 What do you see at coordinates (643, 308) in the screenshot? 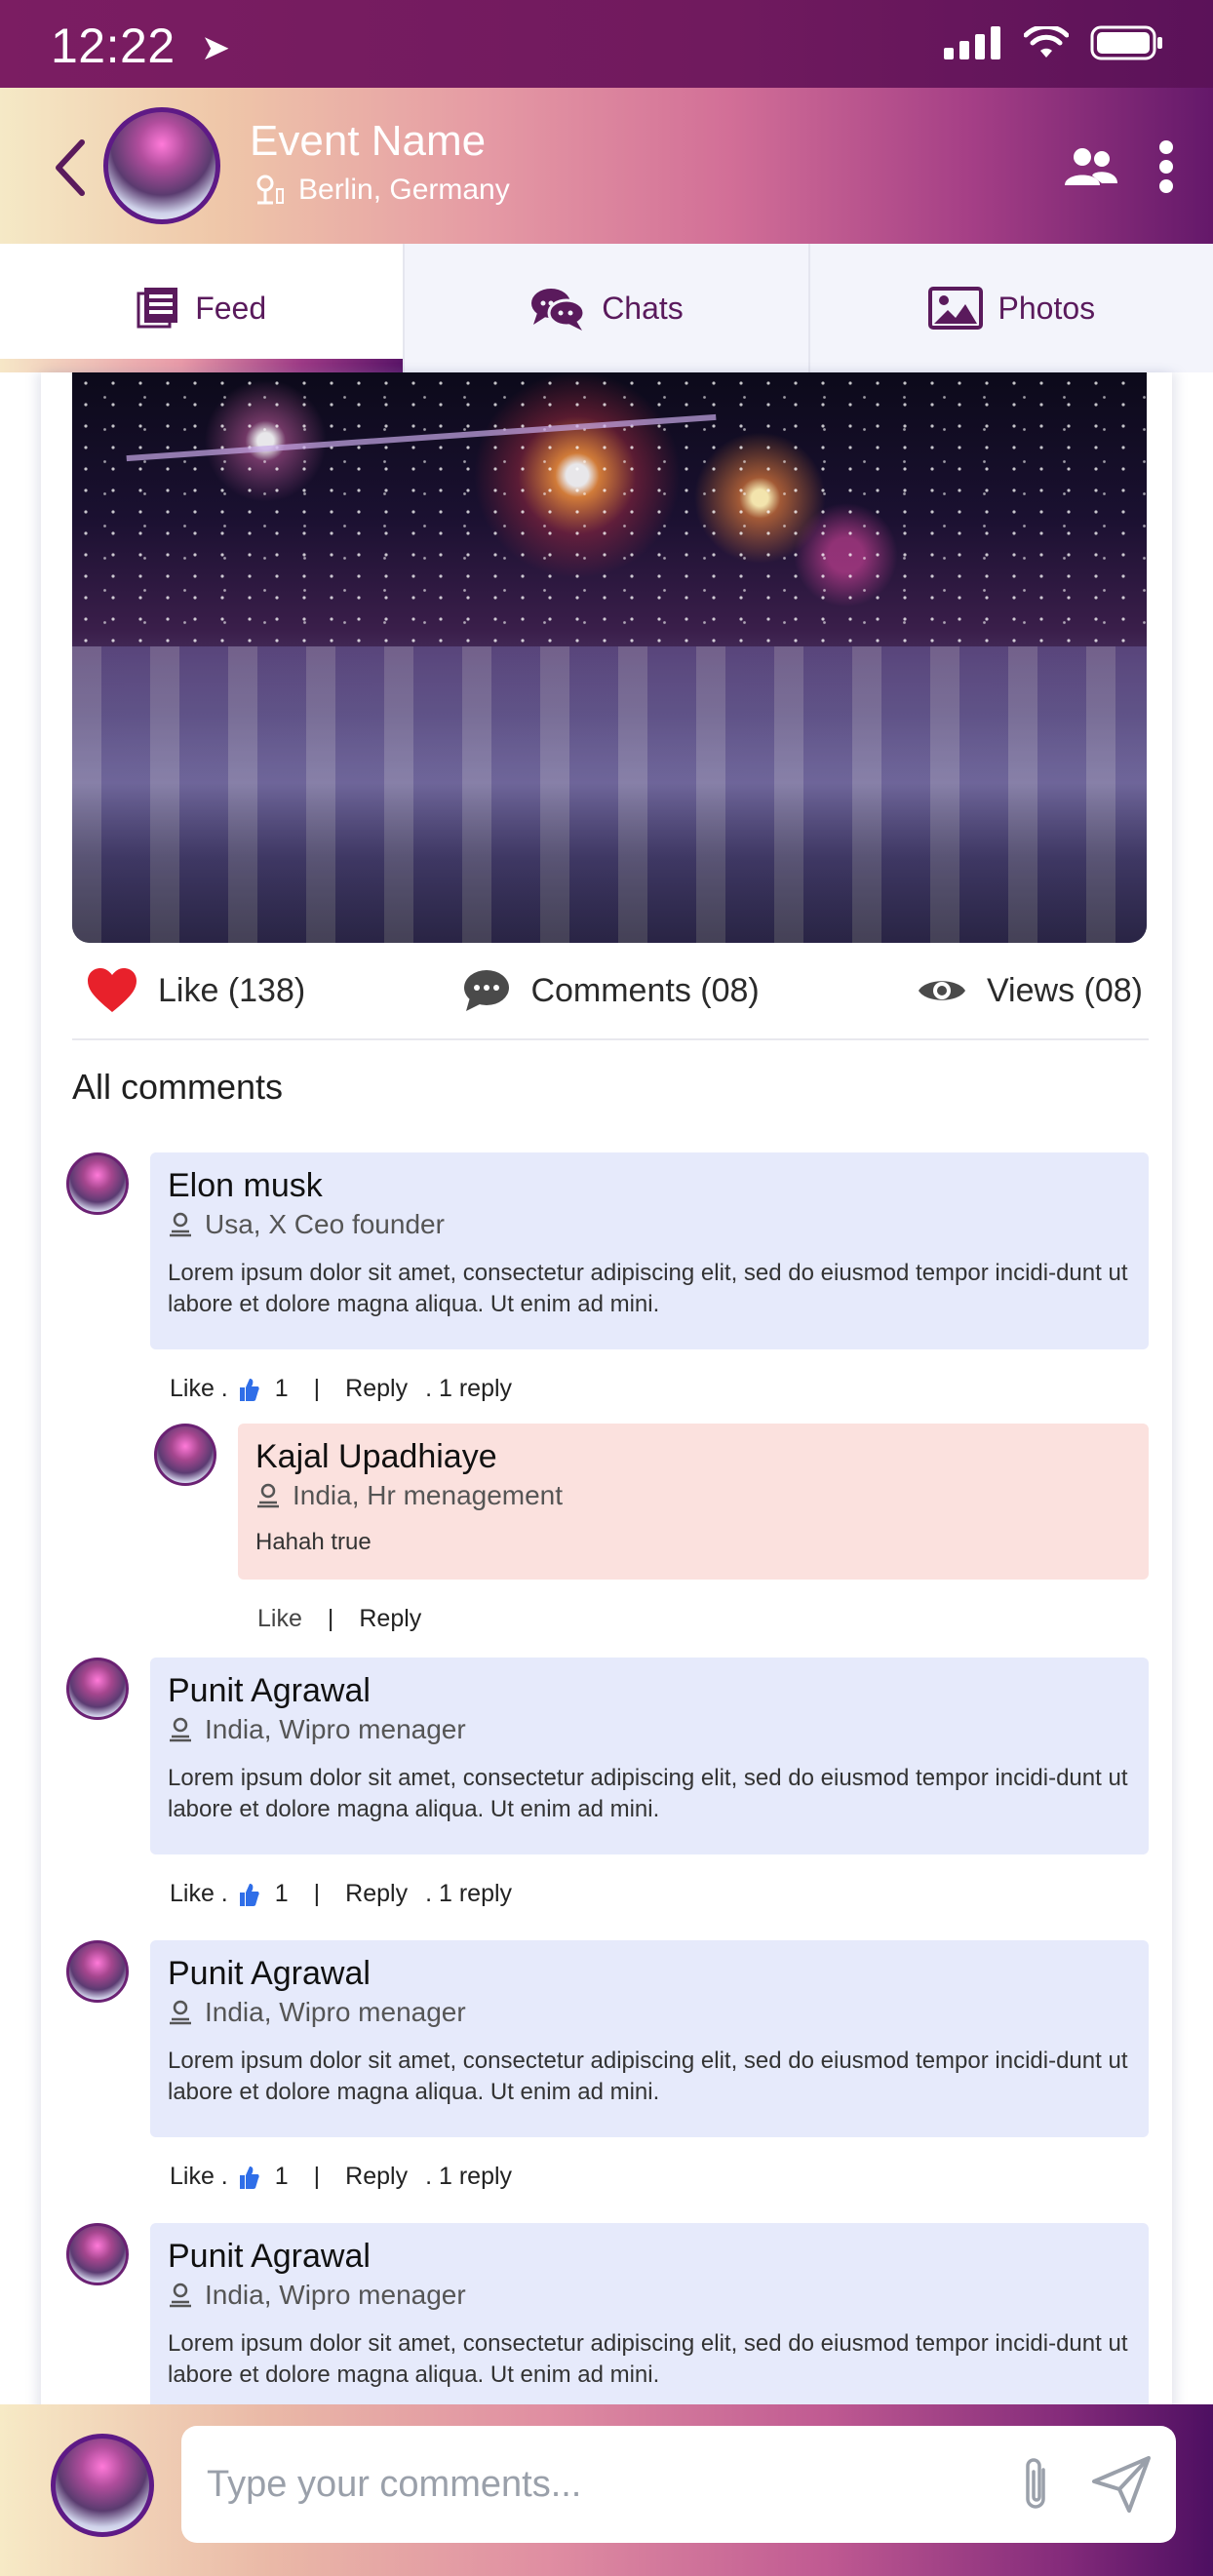
I see `tab-chats-label: Chats` at bounding box center [643, 308].